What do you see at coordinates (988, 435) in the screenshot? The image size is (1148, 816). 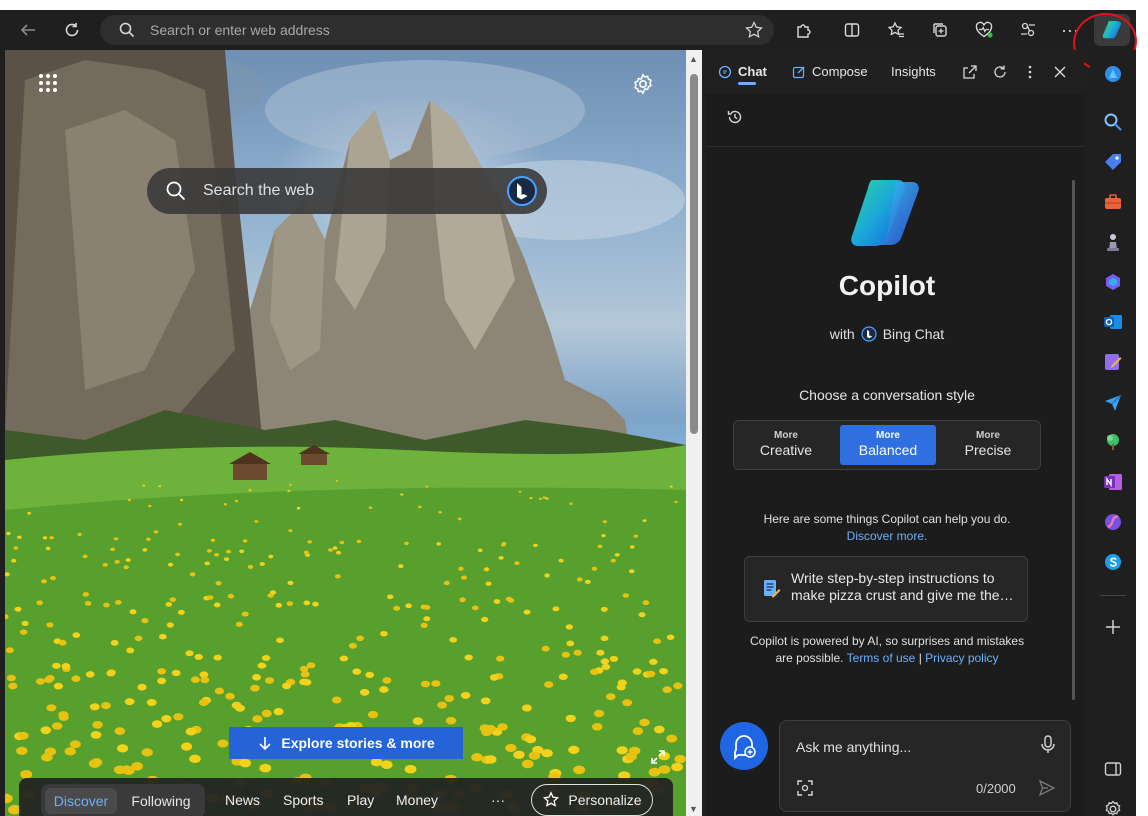 I see `style-precise-more: More` at bounding box center [988, 435].